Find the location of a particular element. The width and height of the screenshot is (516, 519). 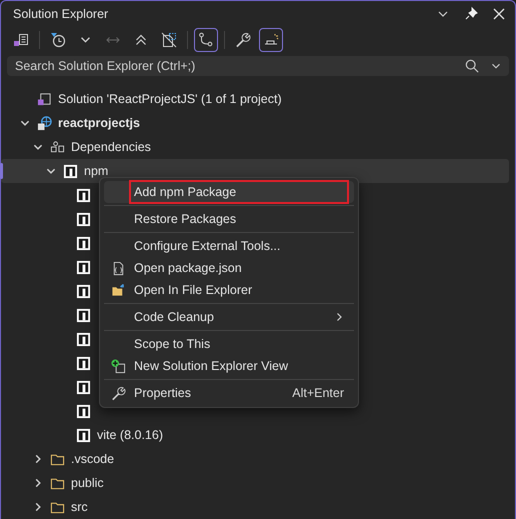

tree-item-label: src is located at coordinates (79, 507).